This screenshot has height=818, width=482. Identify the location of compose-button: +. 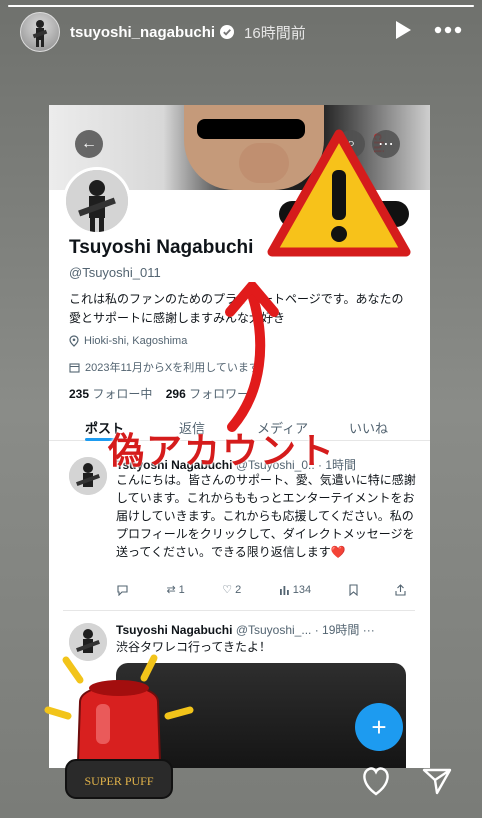
(379, 727).